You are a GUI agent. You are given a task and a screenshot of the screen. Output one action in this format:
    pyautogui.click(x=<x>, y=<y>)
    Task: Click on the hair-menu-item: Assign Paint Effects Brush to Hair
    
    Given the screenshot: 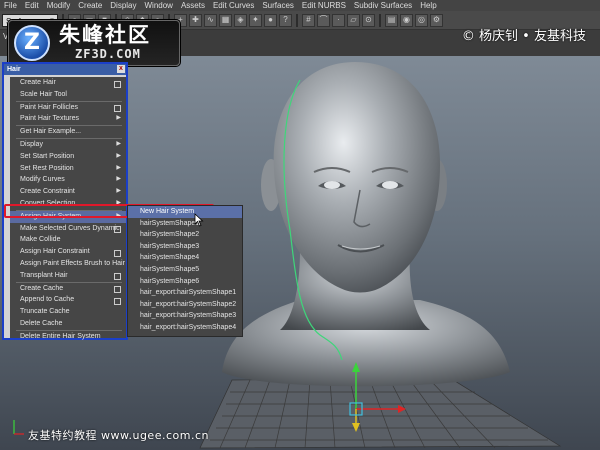 What is the action you would take?
    pyautogui.click(x=68, y=264)
    